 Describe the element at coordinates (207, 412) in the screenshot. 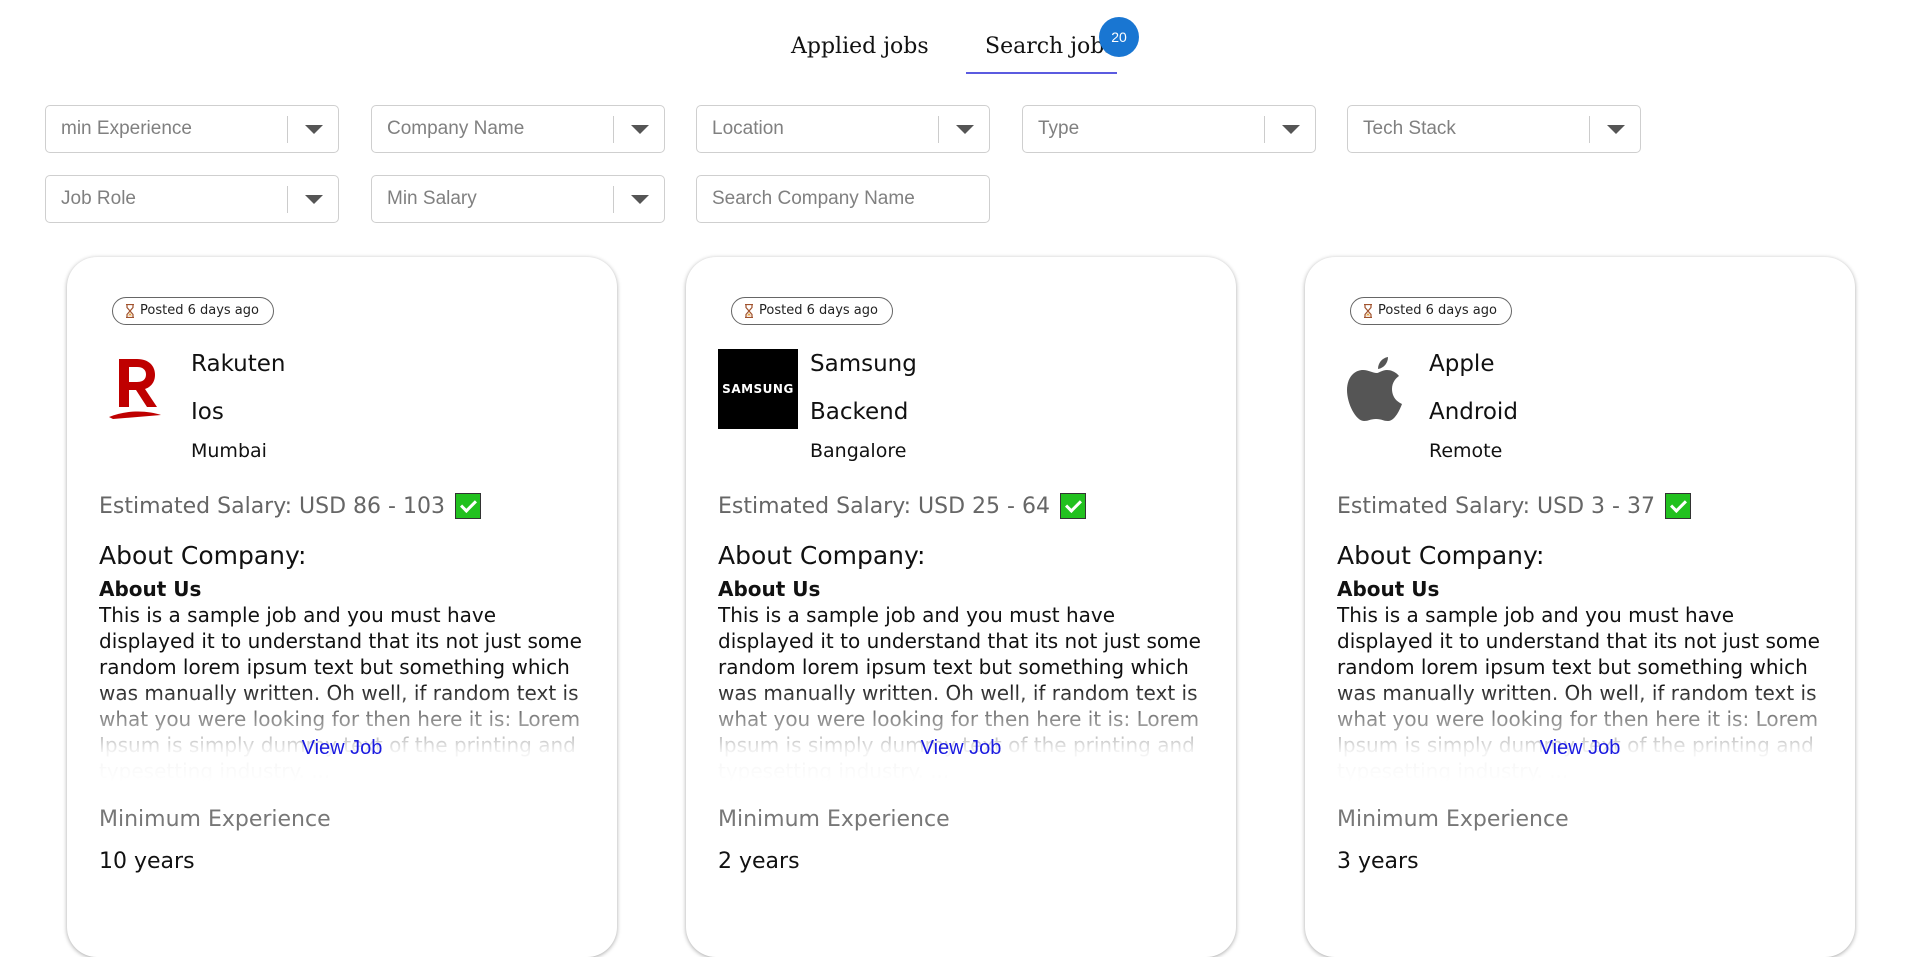

I see `job-role: Ios` at that location.